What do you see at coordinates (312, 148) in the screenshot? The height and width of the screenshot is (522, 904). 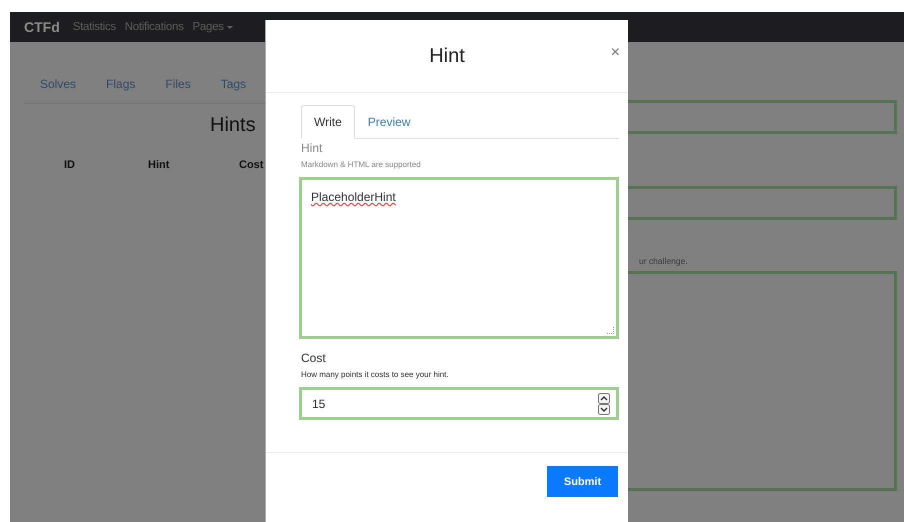 I see `field-label: Hint` at bounding box center [312, 148].